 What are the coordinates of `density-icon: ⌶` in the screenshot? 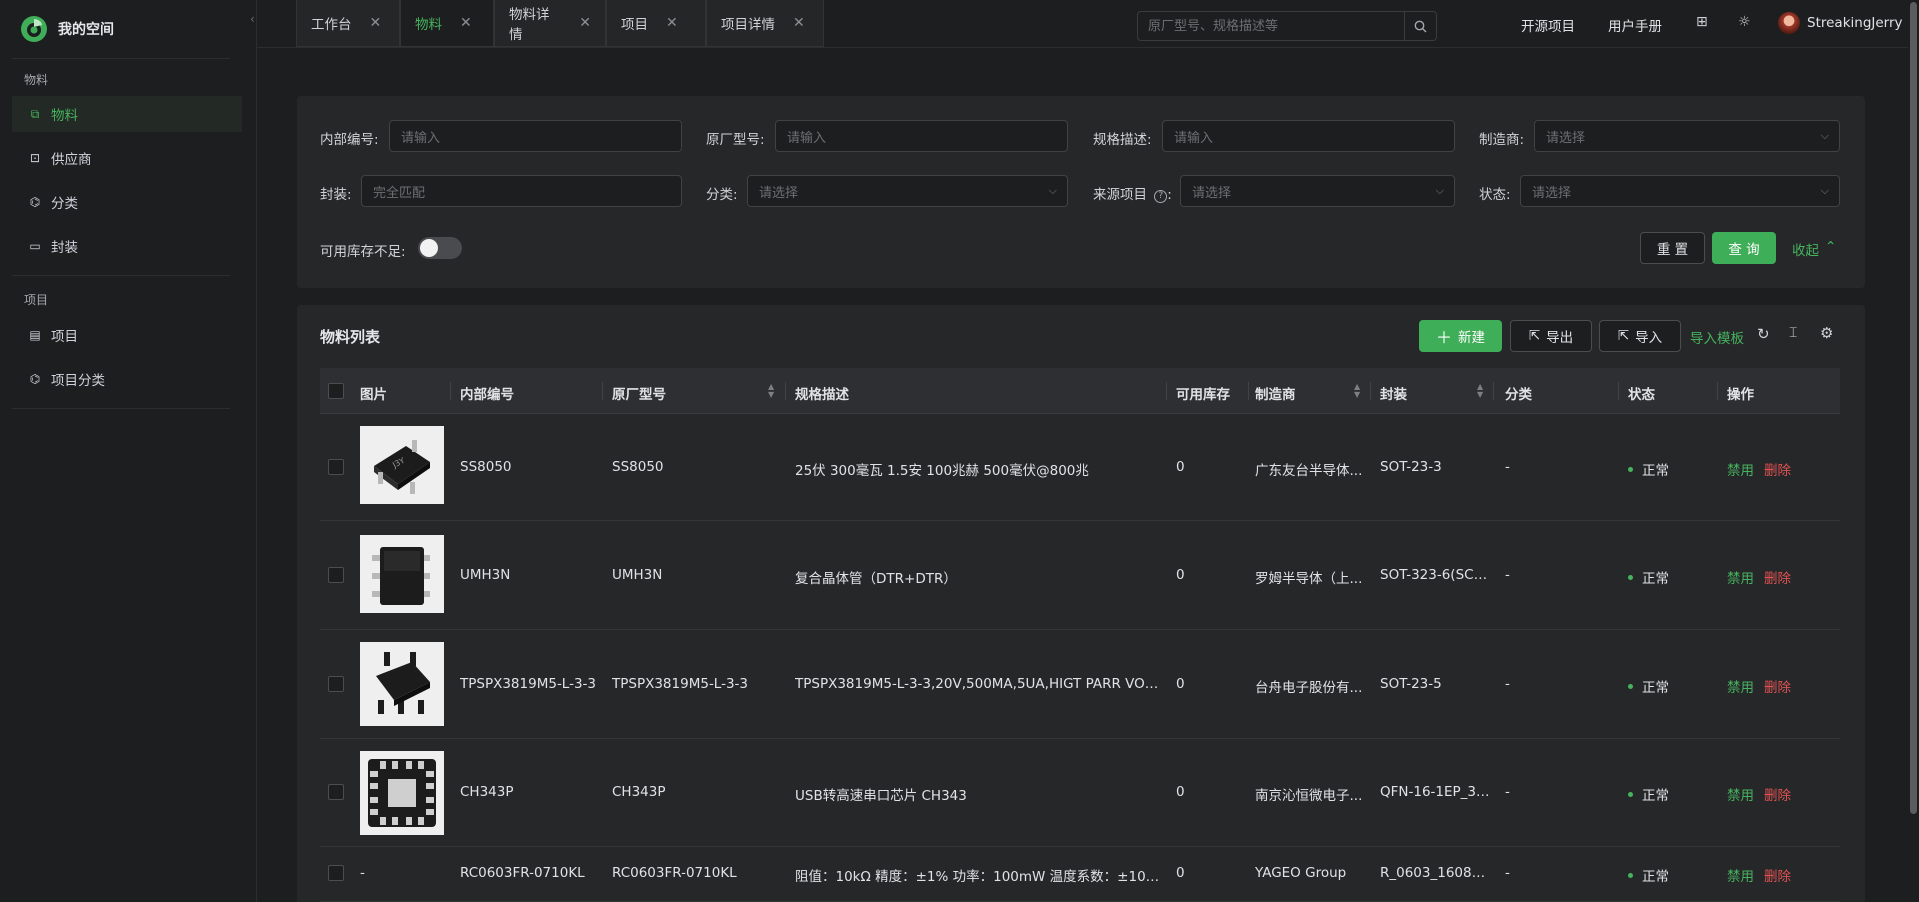 It's located at (1793, 333).